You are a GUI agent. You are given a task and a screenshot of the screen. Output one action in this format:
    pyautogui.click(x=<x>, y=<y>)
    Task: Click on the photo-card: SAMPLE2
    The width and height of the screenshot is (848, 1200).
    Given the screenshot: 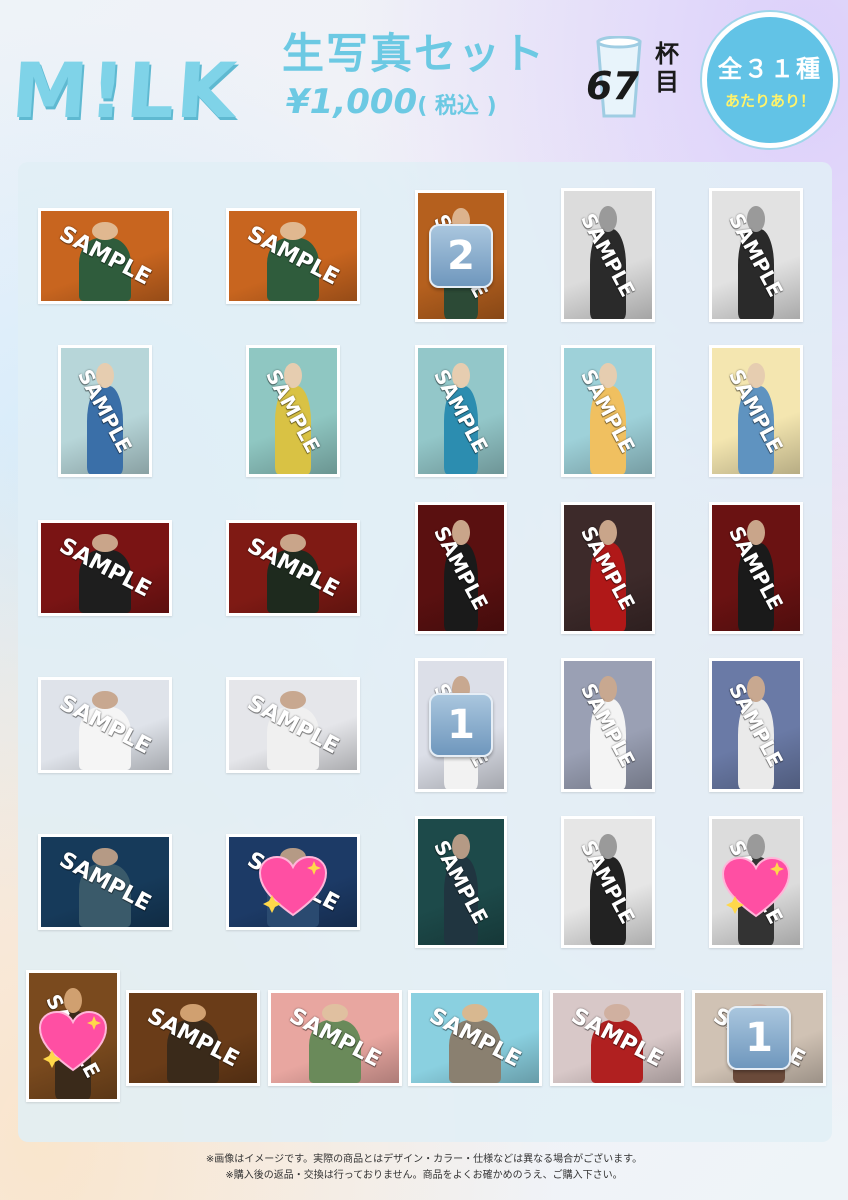 What is the action you would take?
    pyautogui.click(x=461, y=256)
    